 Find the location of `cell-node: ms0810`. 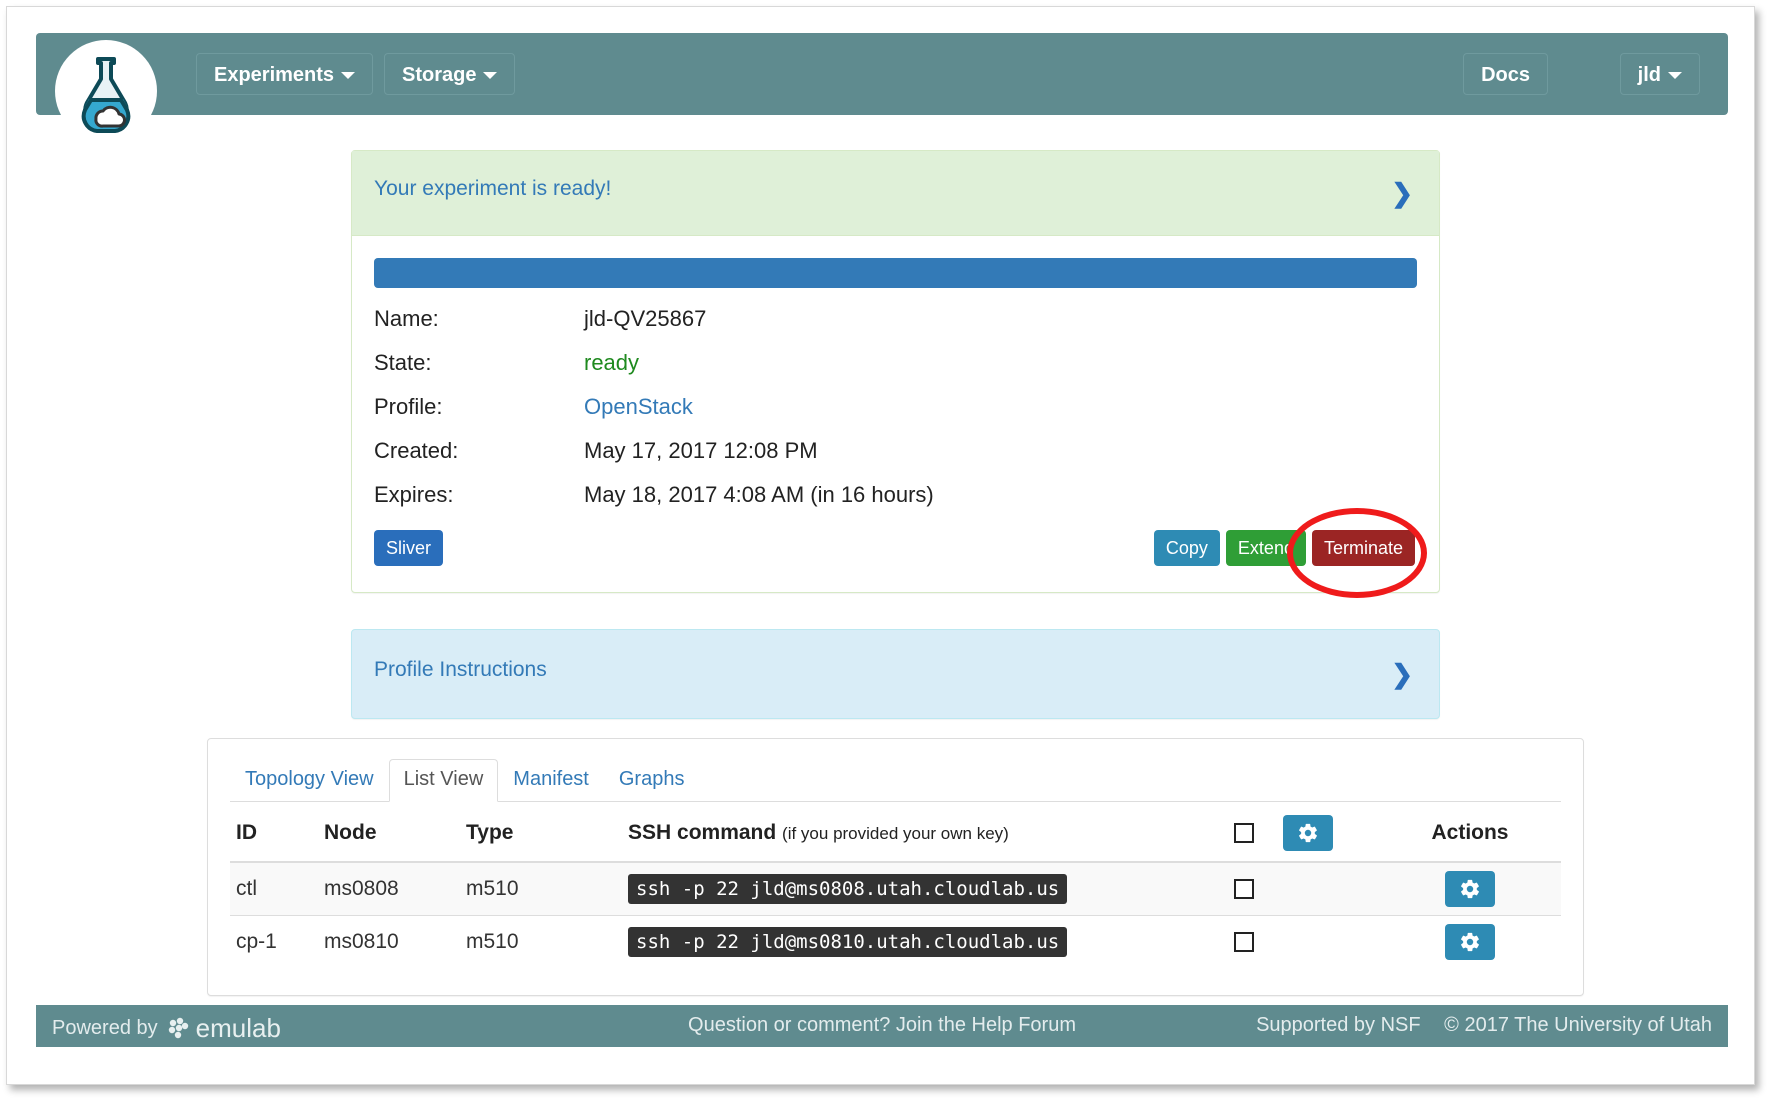

cell-node: ms0810 is located at coordinates (389, 941).